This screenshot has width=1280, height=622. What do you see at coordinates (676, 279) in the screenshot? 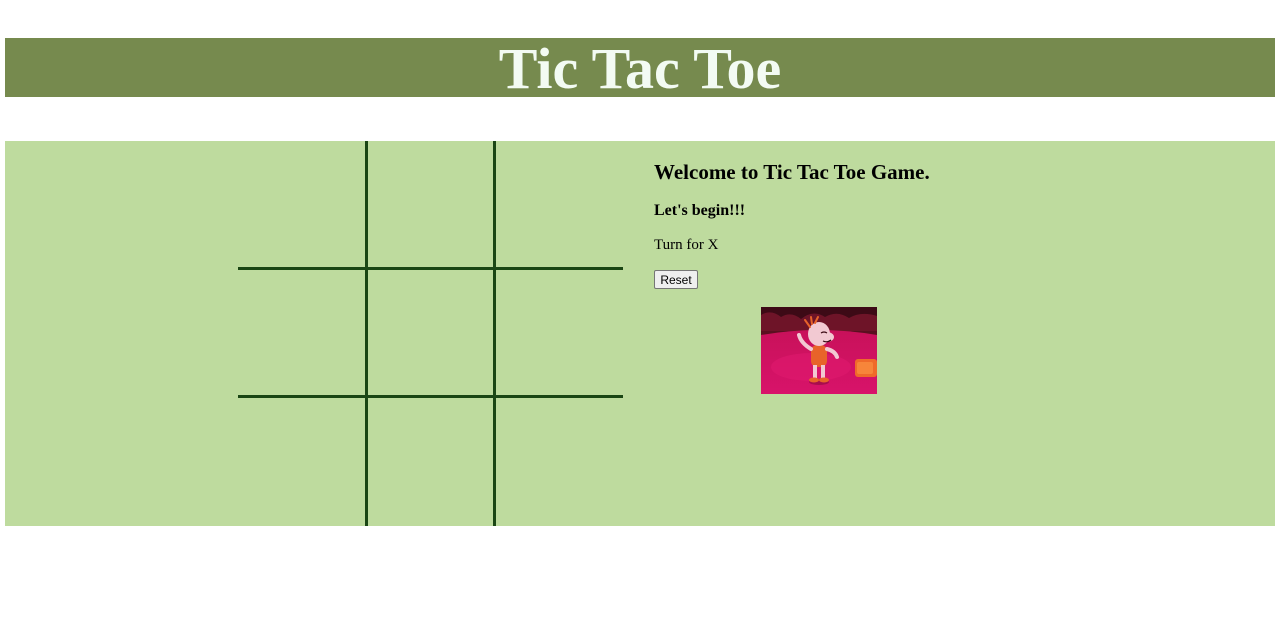
I see `reset-button: Reset` at bounding box center [676, 279].